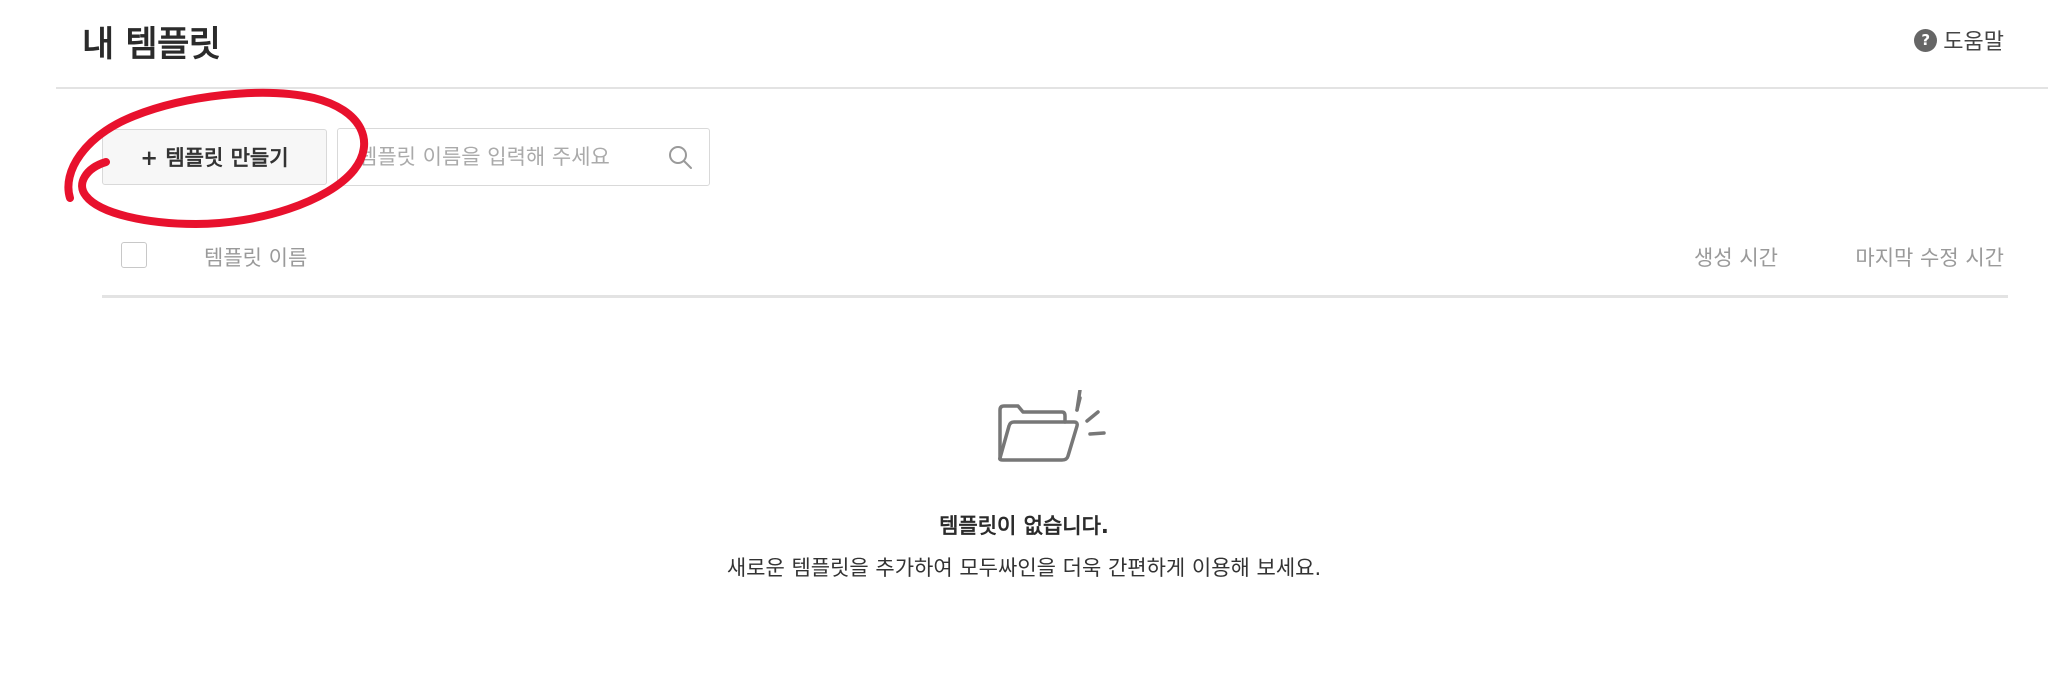 This screenshot has height=700, width=2048. What do you see at coordinates (255, 257) in the screenshot?
I see `column-header-name: 템플릿 이름` at bounding box center [255, 257].